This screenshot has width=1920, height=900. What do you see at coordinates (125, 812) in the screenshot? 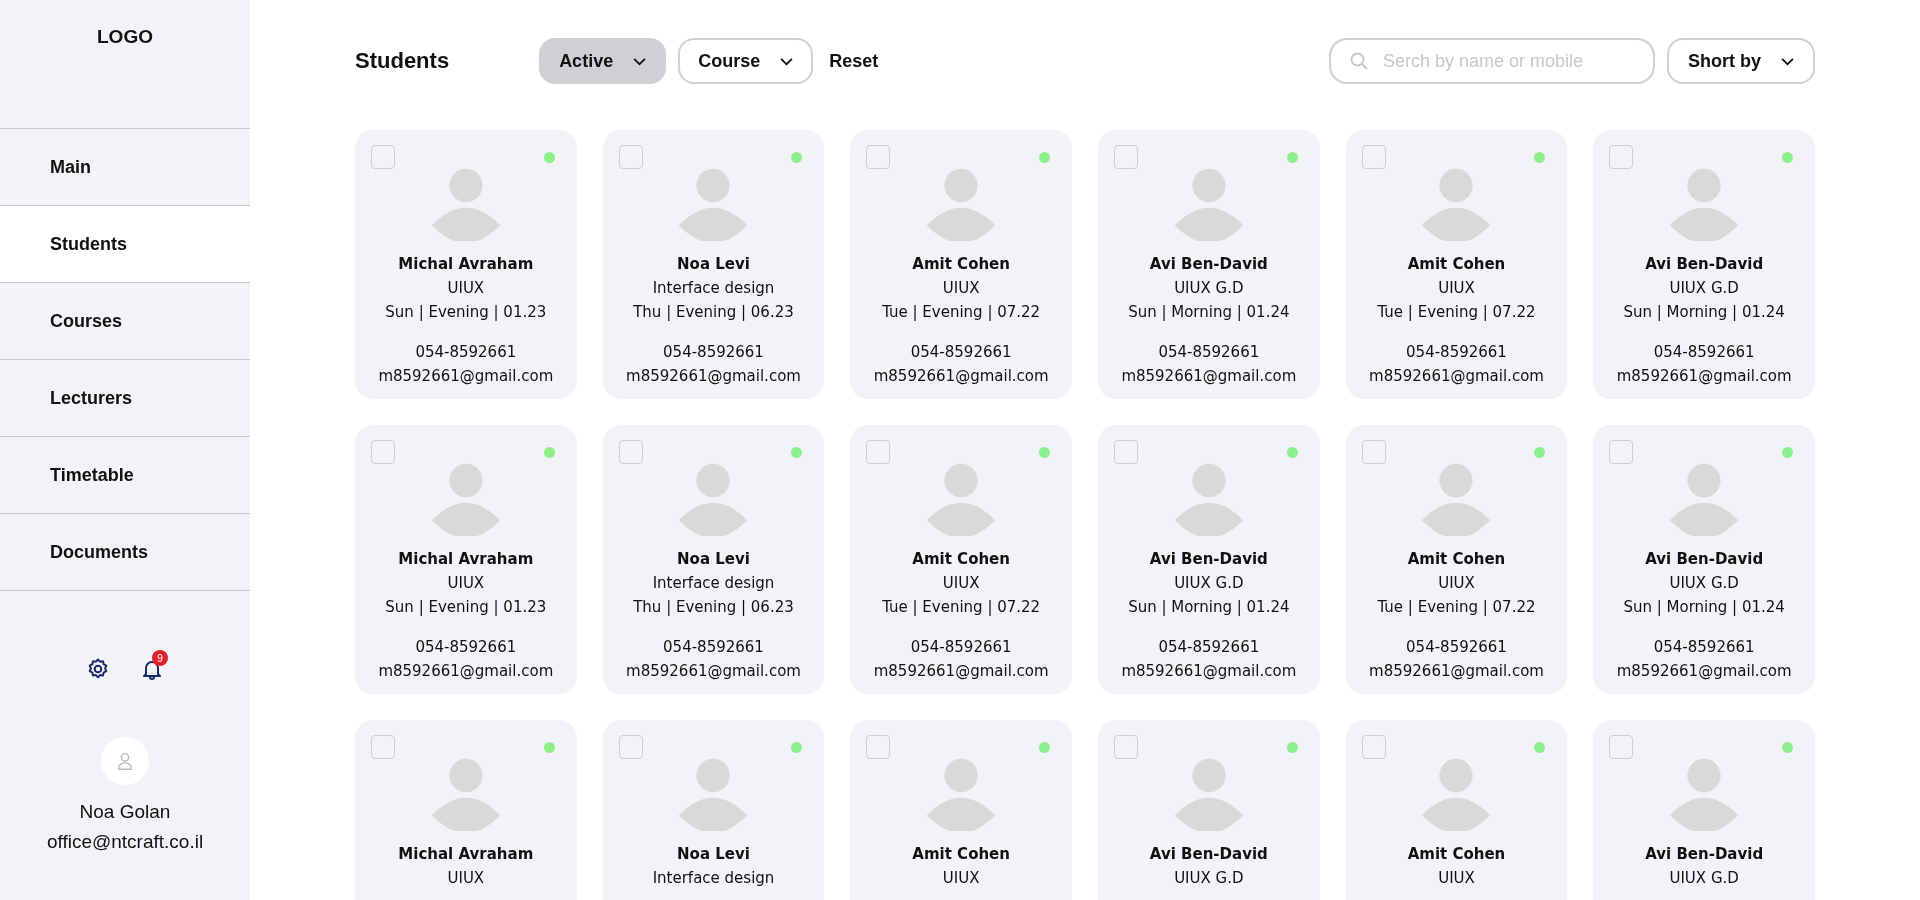
I see `user-name: Noa Golan` at bounding box center [125, 812].